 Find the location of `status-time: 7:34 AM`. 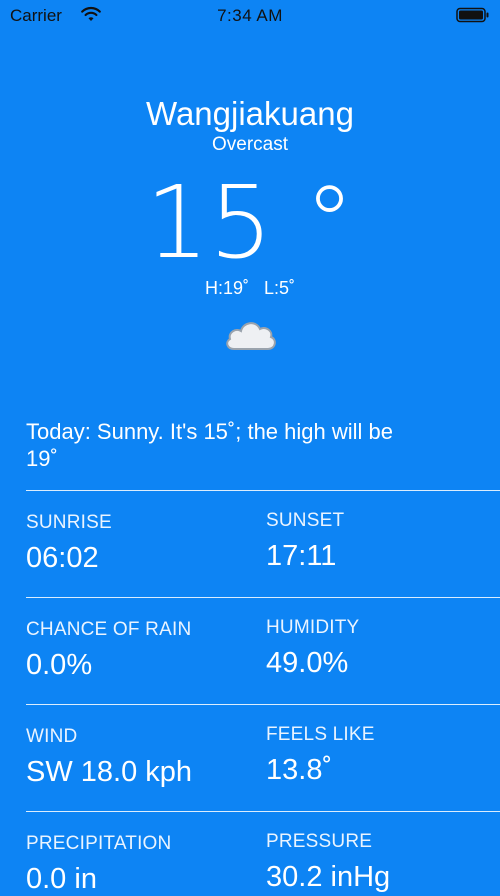

status-time: 7:34 AM is located at coordinates (250, 15).